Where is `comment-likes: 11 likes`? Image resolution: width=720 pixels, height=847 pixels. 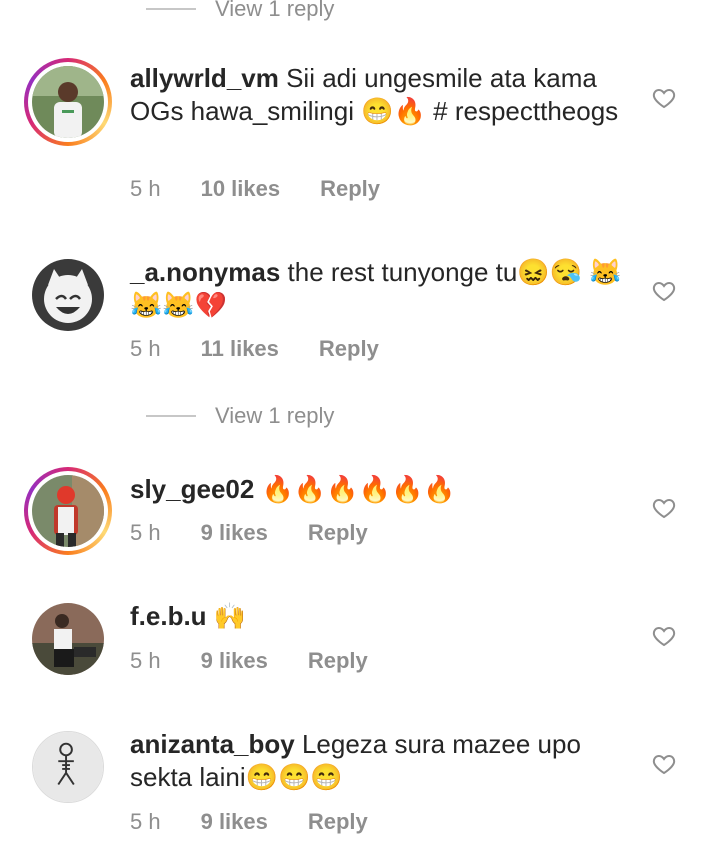
comment-likes: 11 likes is located at coordinates (240, 349).